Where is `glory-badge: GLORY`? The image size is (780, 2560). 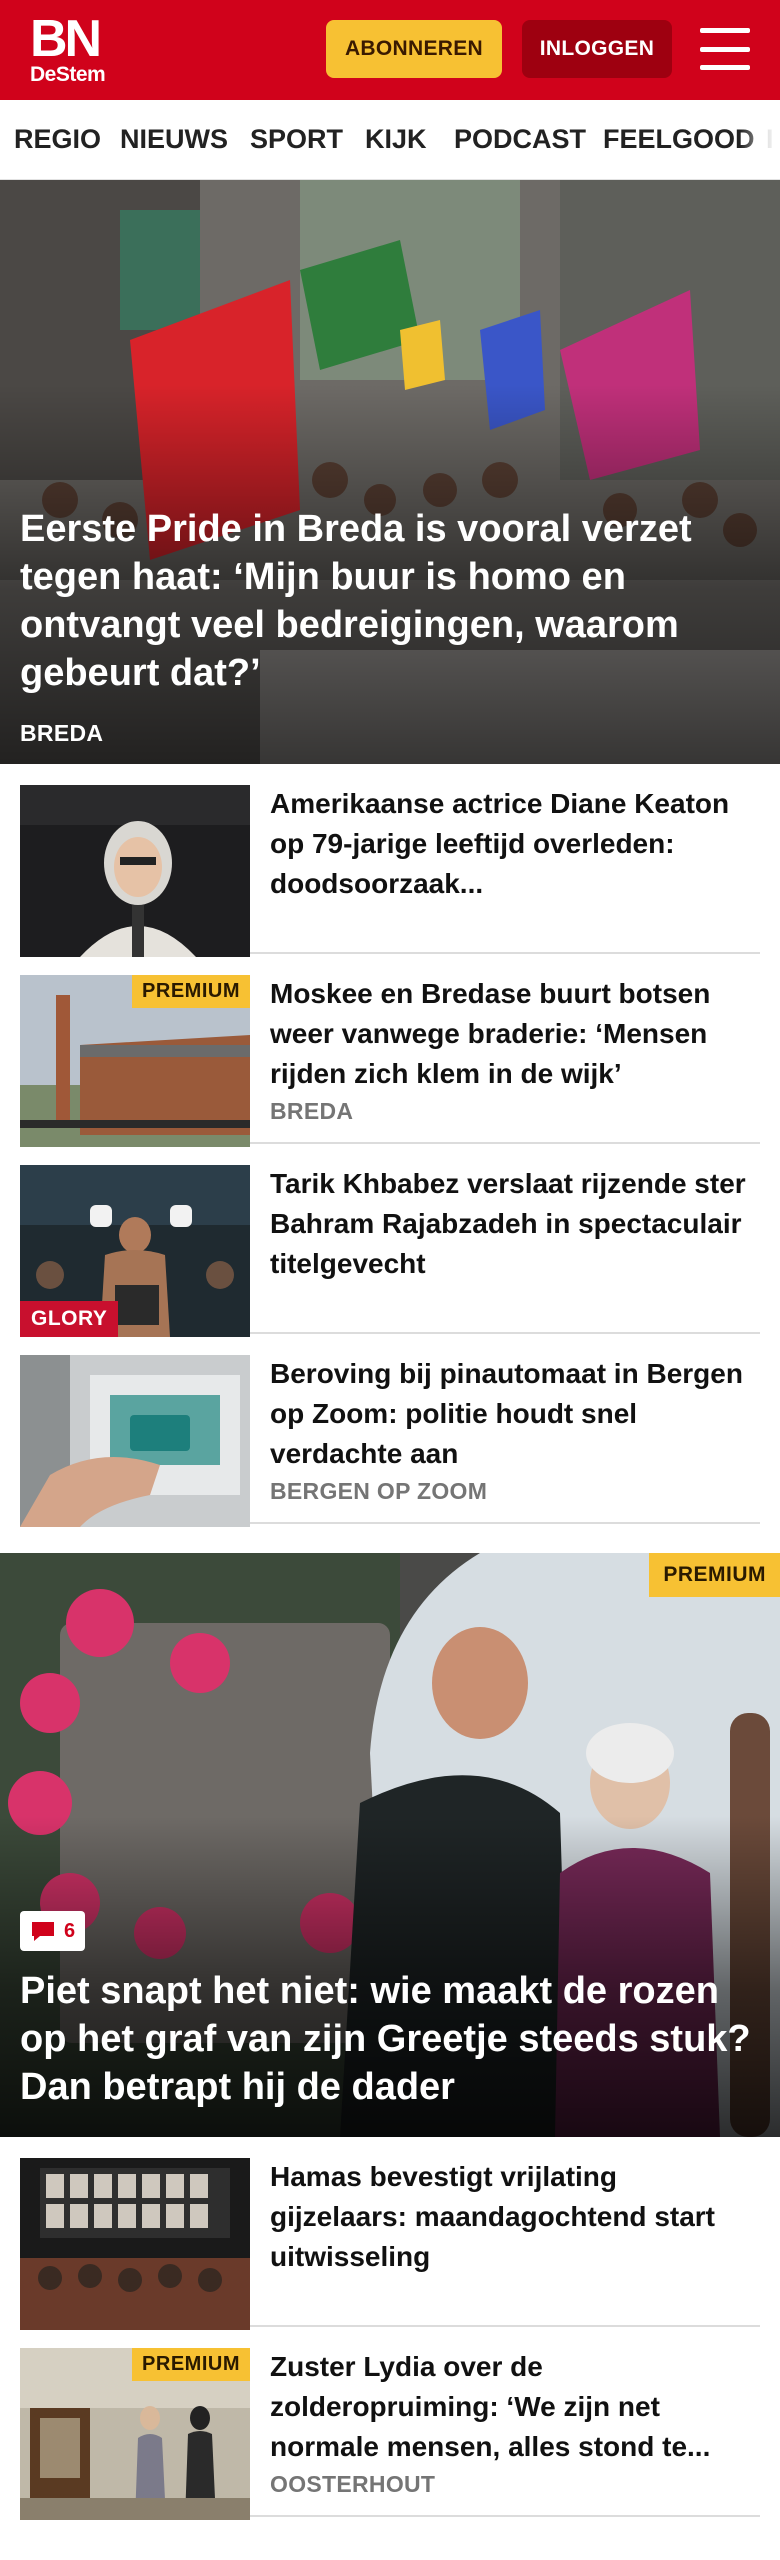
glory-badge: GLORY is located at coordinates (69, 1319).